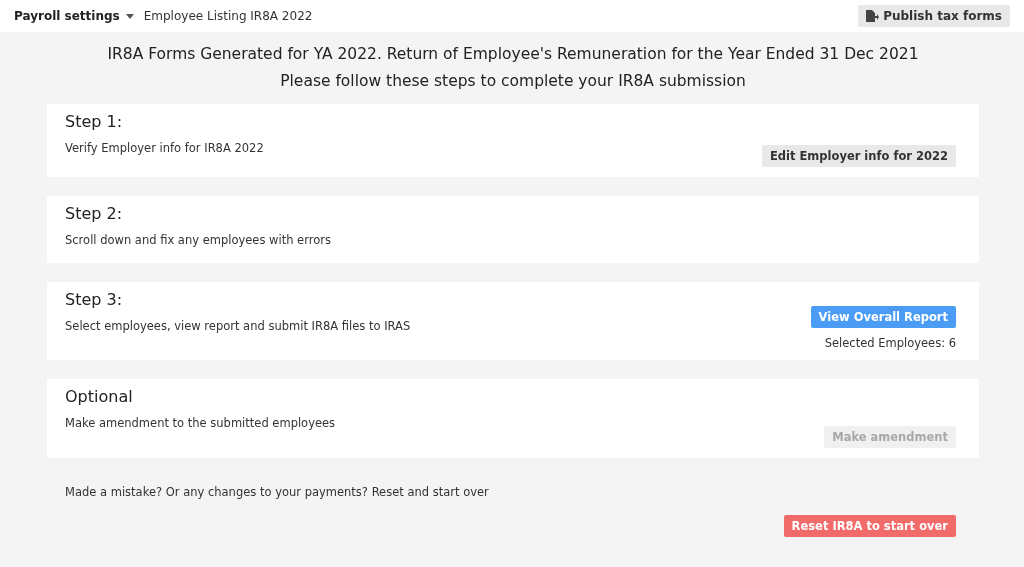 This screenshot has height=567, width=1024. Describe the element at coordinates (513, 81) in the screenshot. I see `page-subheading: Please follow these steps to complete your IR8A submission` at that location.